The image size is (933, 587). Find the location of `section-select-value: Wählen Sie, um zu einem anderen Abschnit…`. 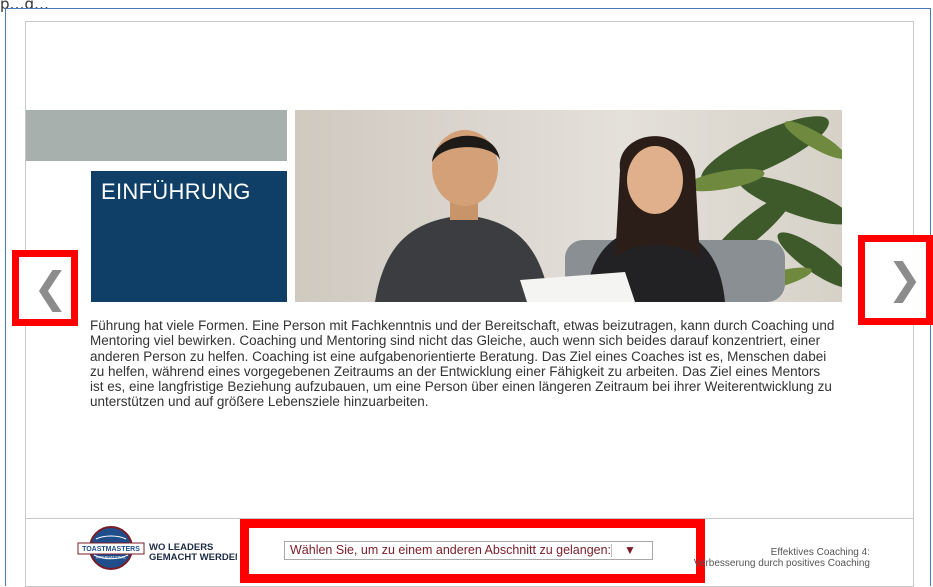

section-select-value: Wählen Sie, um zu einem anderen Abschnit… is located at coordinates (451, 550).